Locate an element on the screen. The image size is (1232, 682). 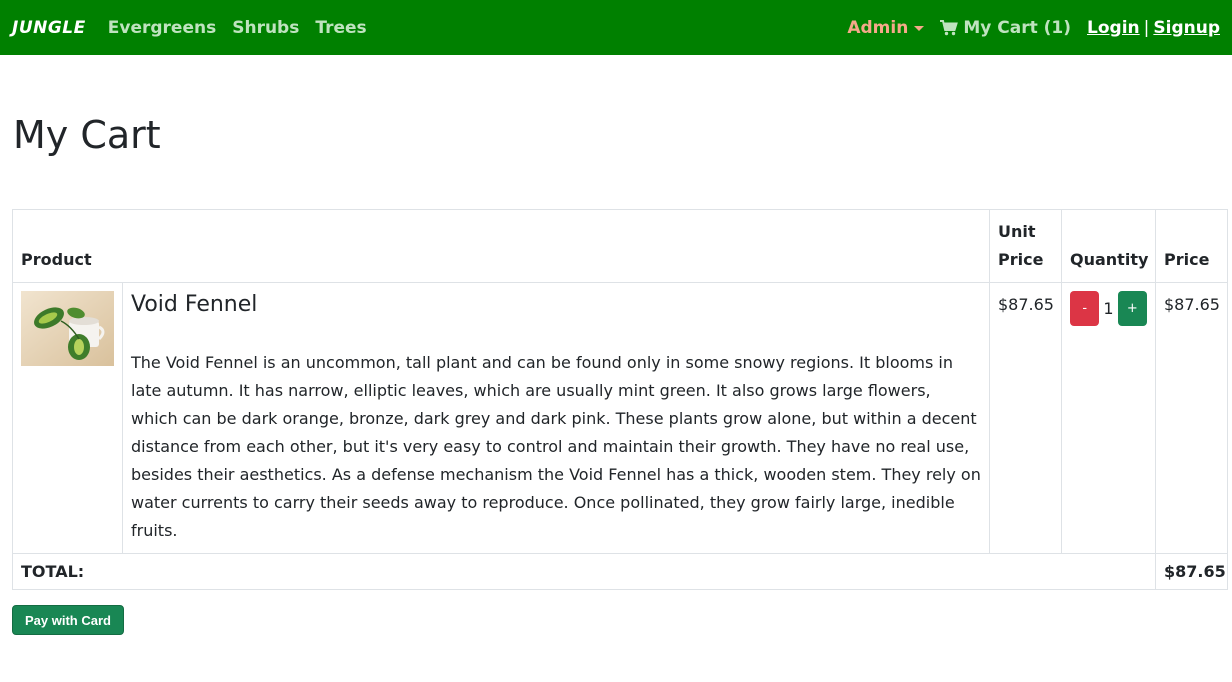
unit-price-cell: $87.65 is located at coordinates (1025, 418).